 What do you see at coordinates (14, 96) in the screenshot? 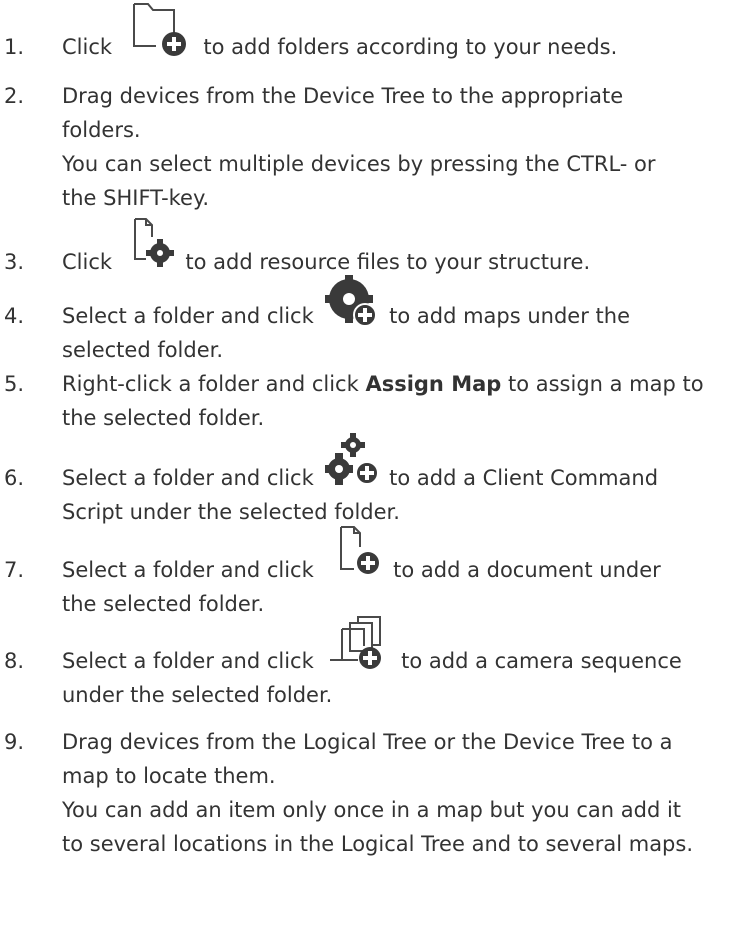
I see `step-number: 2.` at bounding box center [14, 96].